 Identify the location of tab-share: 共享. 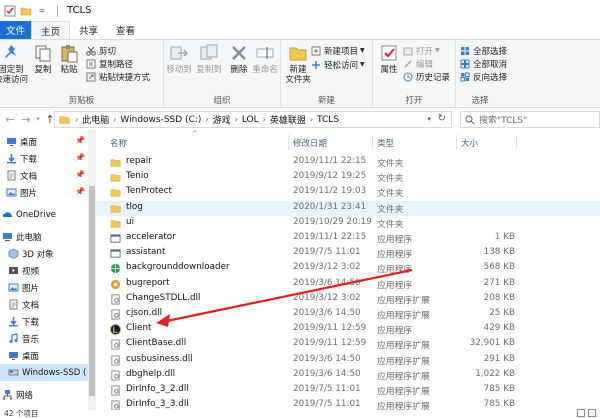
(88, 30).